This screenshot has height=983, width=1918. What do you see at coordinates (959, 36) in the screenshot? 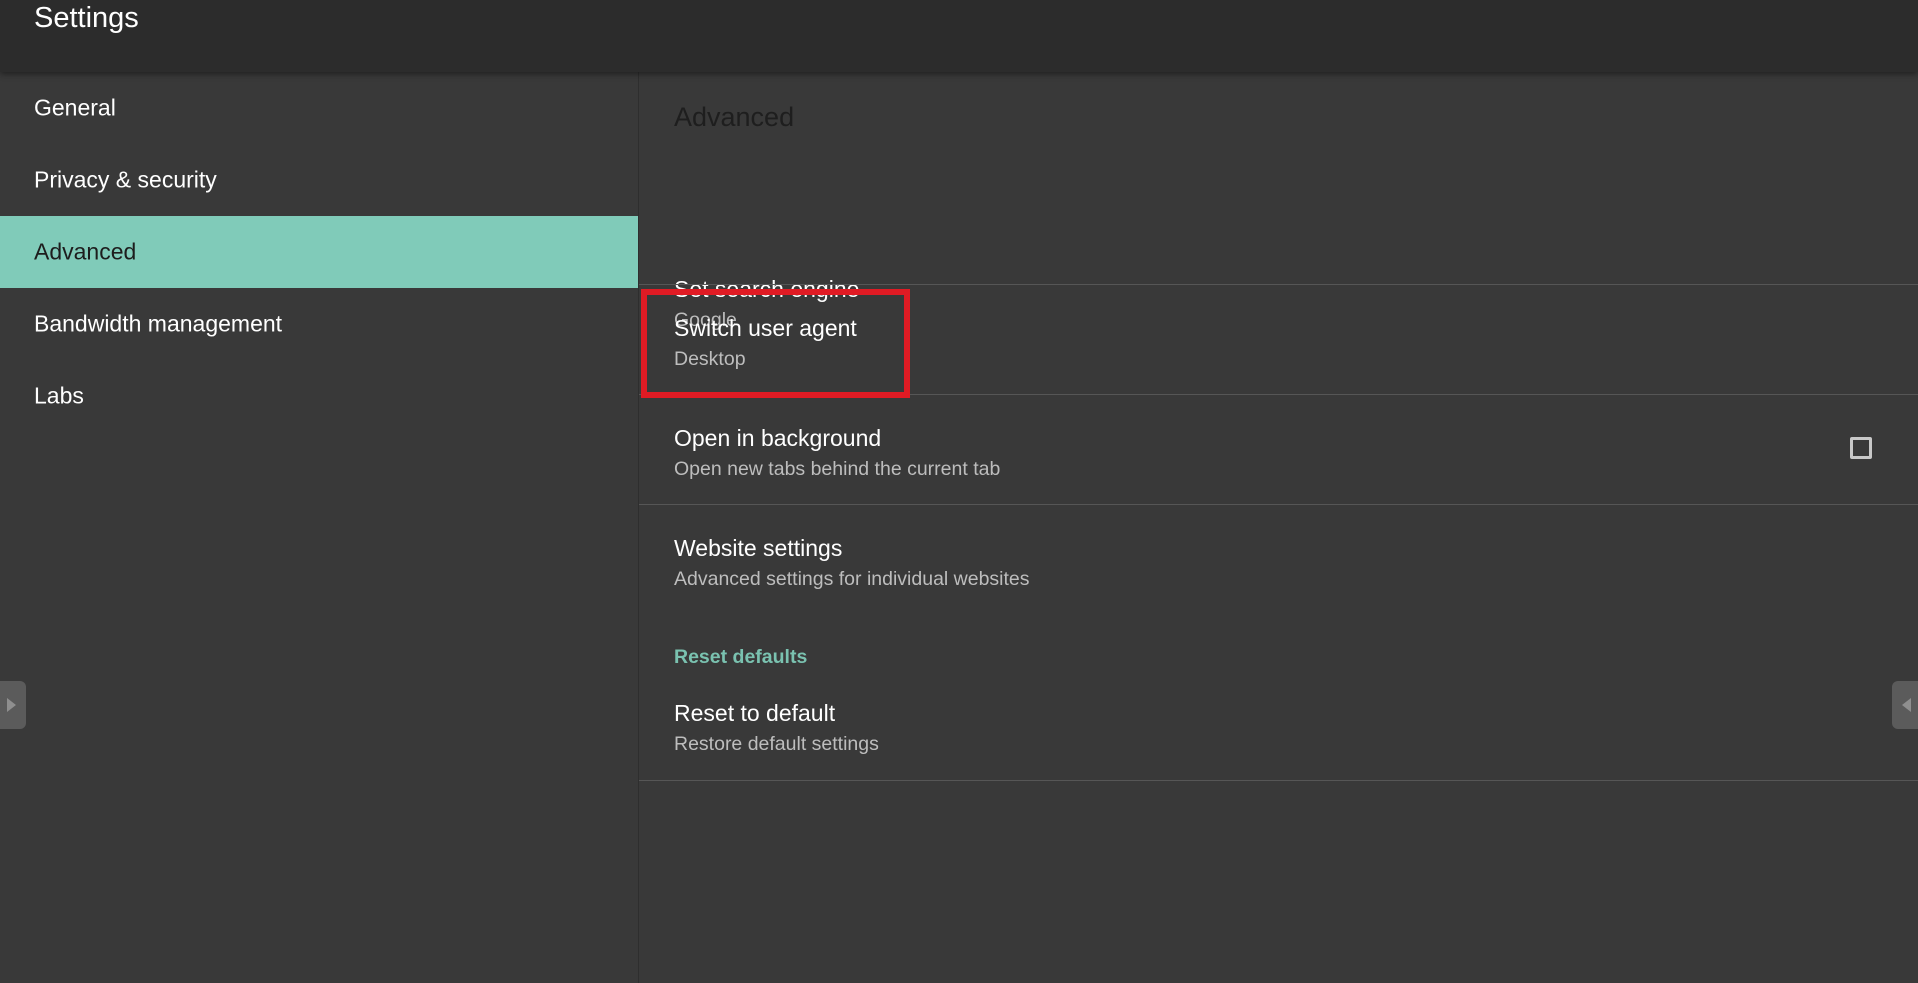
I see `app-bar: Settings` at bounding box center [959, 36].